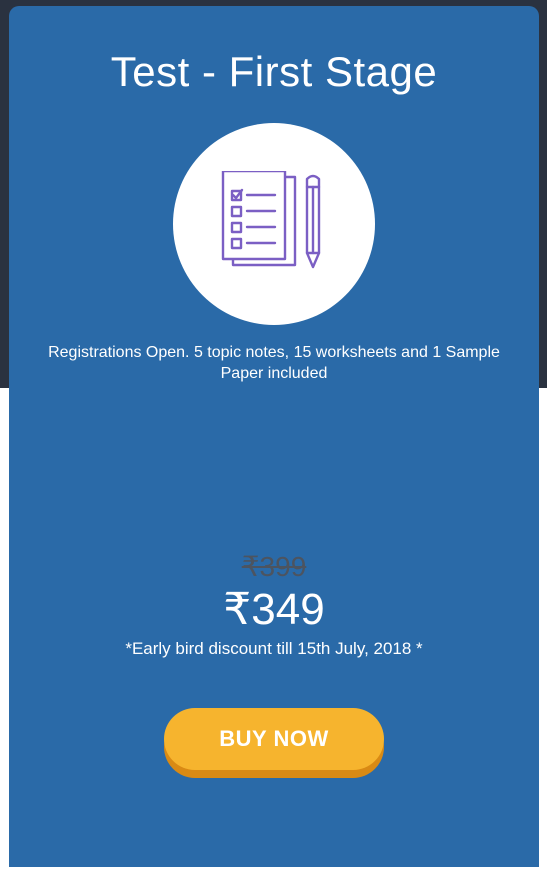 This screenshot has height=870, width=547. What do you see at coordinates (274, 566) in the screenshot?
I see `old-price: ₹399` at bounding box center [274, 566].